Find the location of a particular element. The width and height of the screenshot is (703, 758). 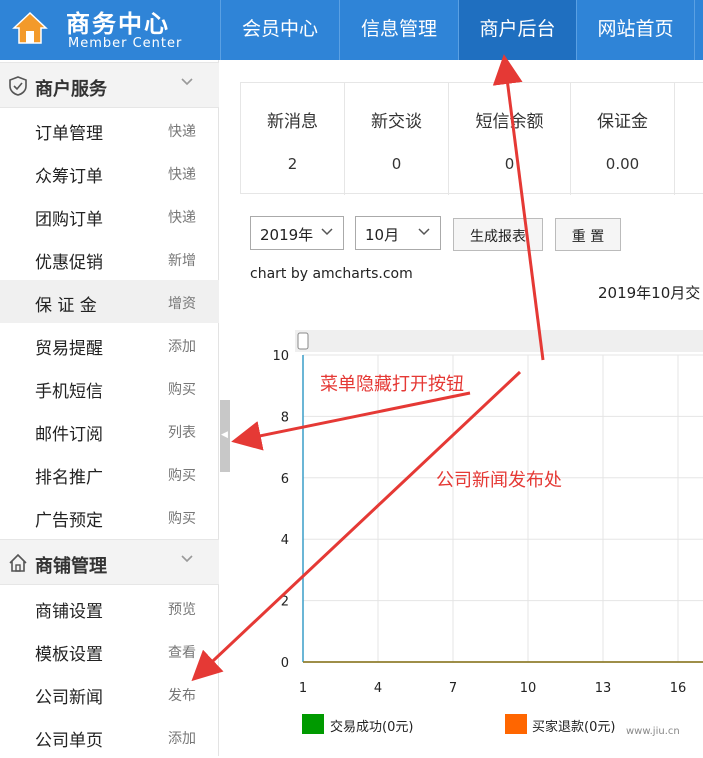

x-tick-label: 1 is located at coordinates (303, 688).